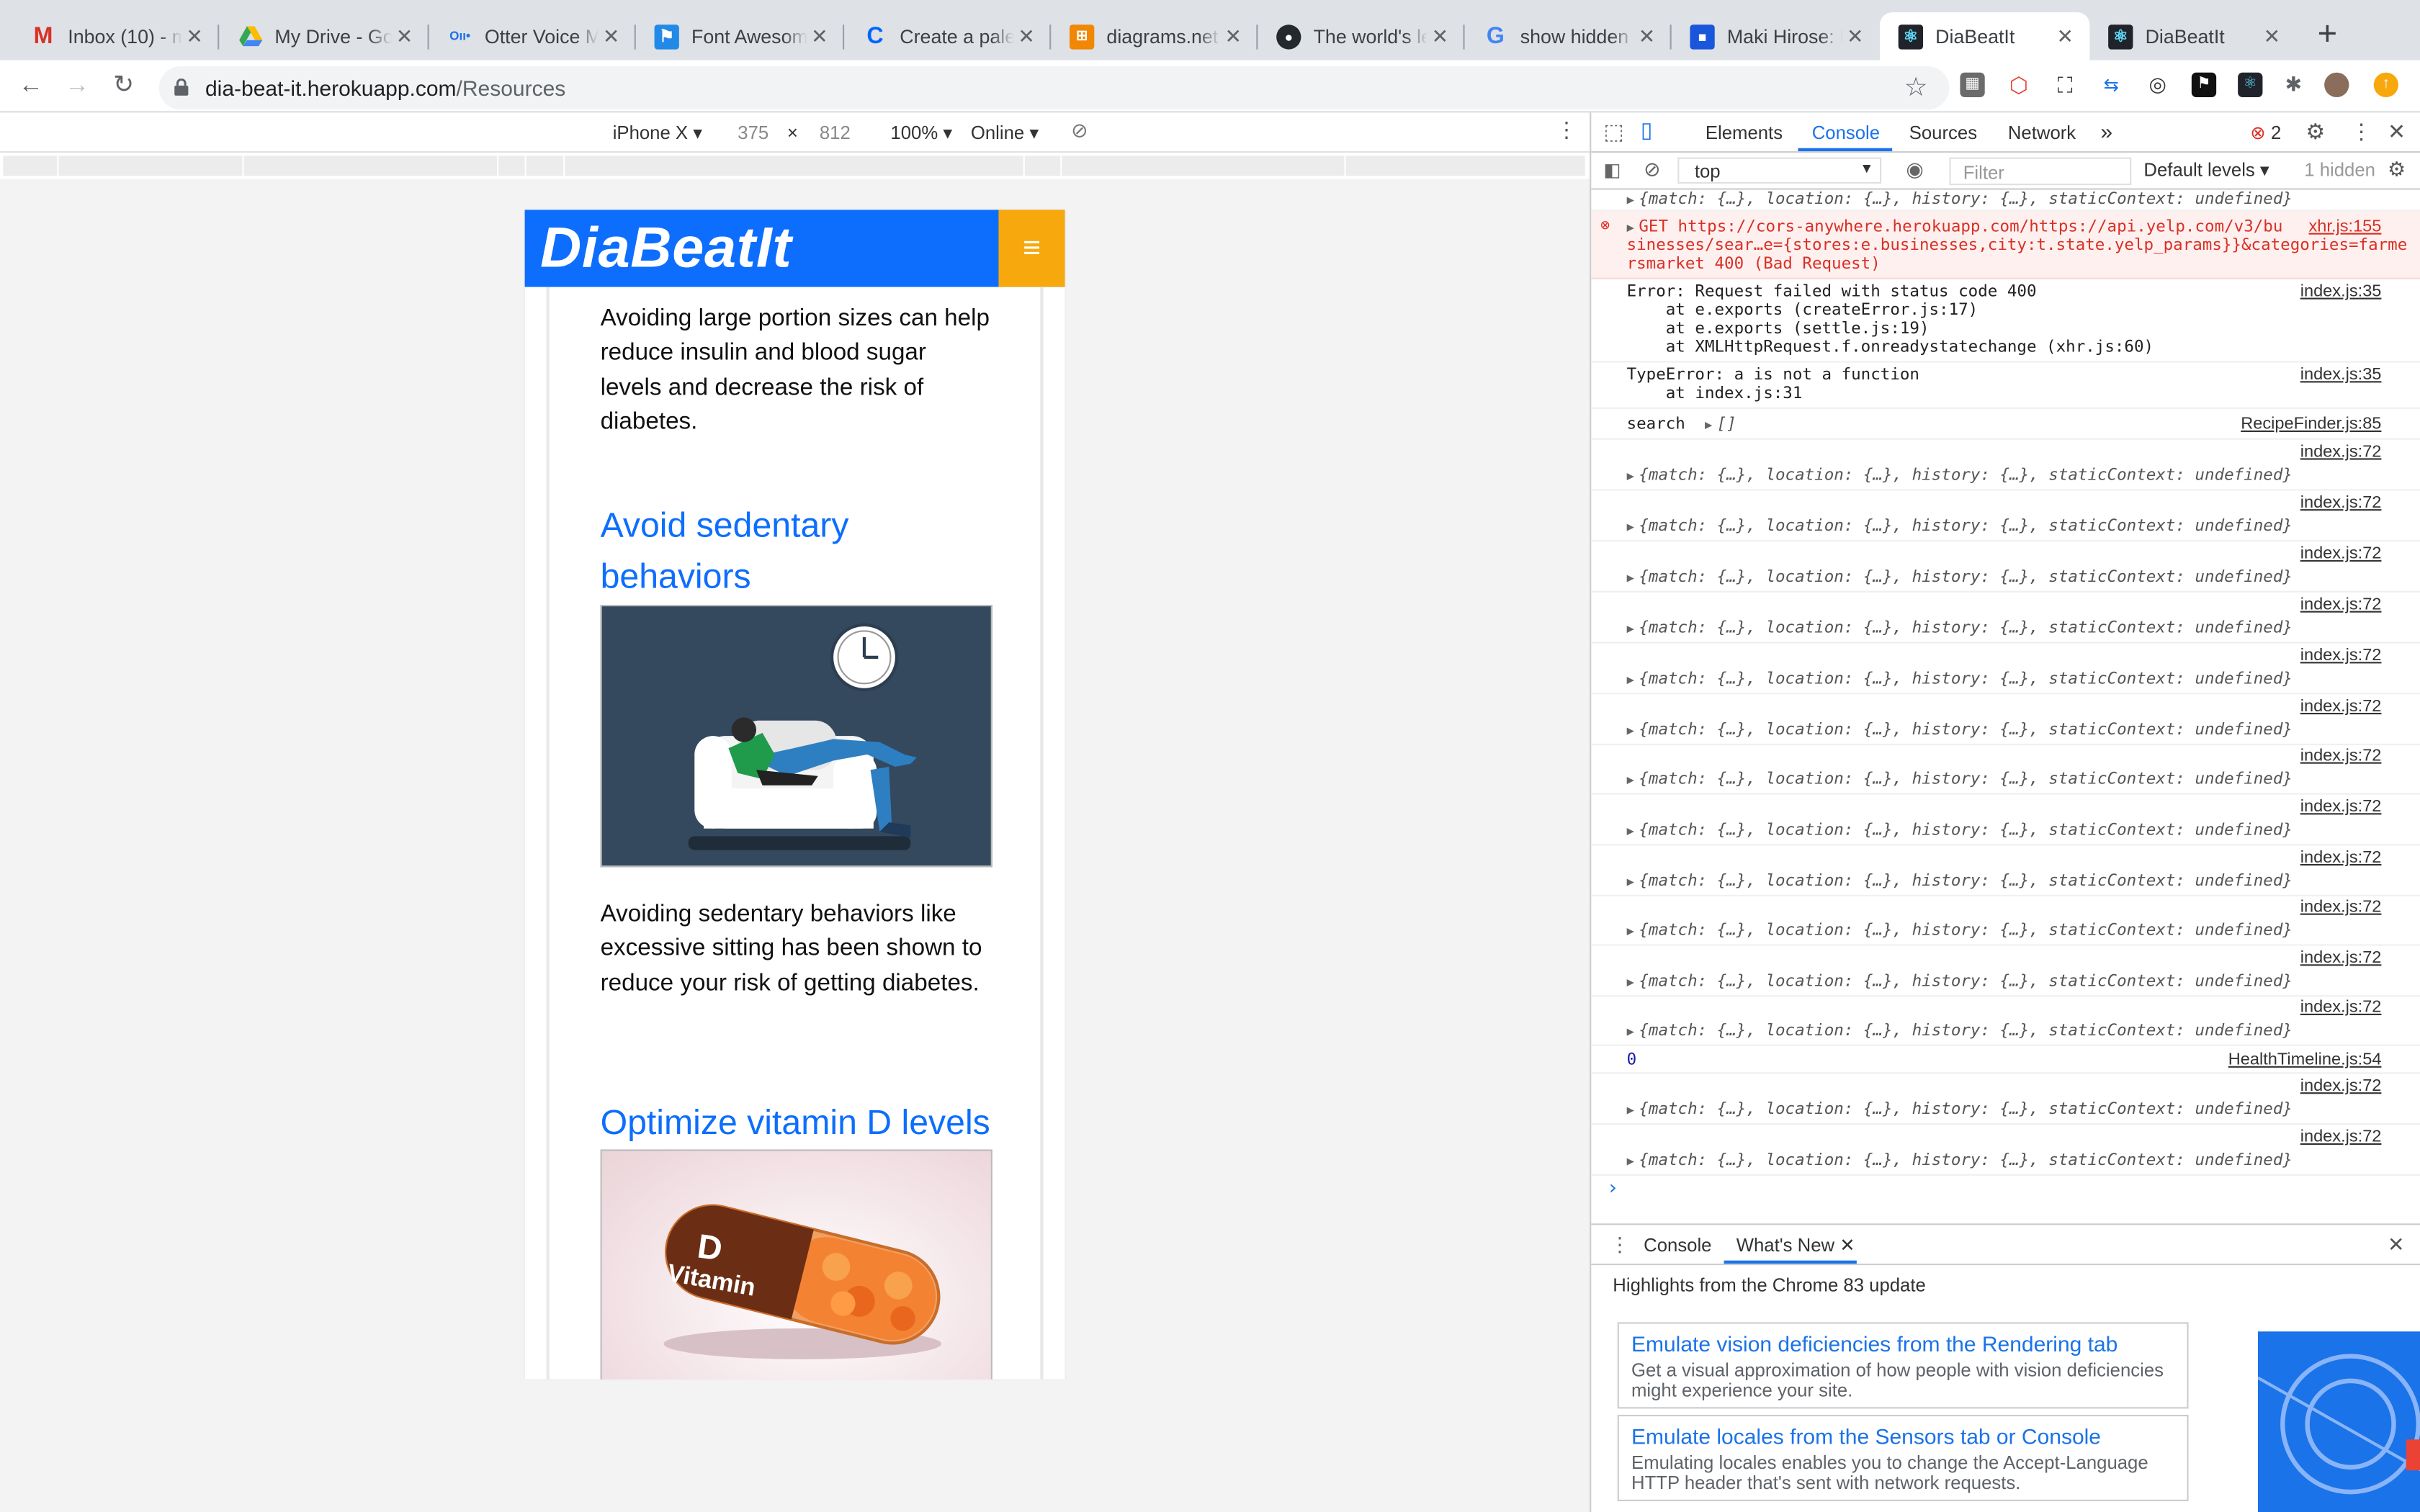 The image size is (2420, 1512). What do you see at coordinates (2397, 170) in the screenshot?
I see `console-settings-icon: ⚙` at bounding box center [2397, 170].